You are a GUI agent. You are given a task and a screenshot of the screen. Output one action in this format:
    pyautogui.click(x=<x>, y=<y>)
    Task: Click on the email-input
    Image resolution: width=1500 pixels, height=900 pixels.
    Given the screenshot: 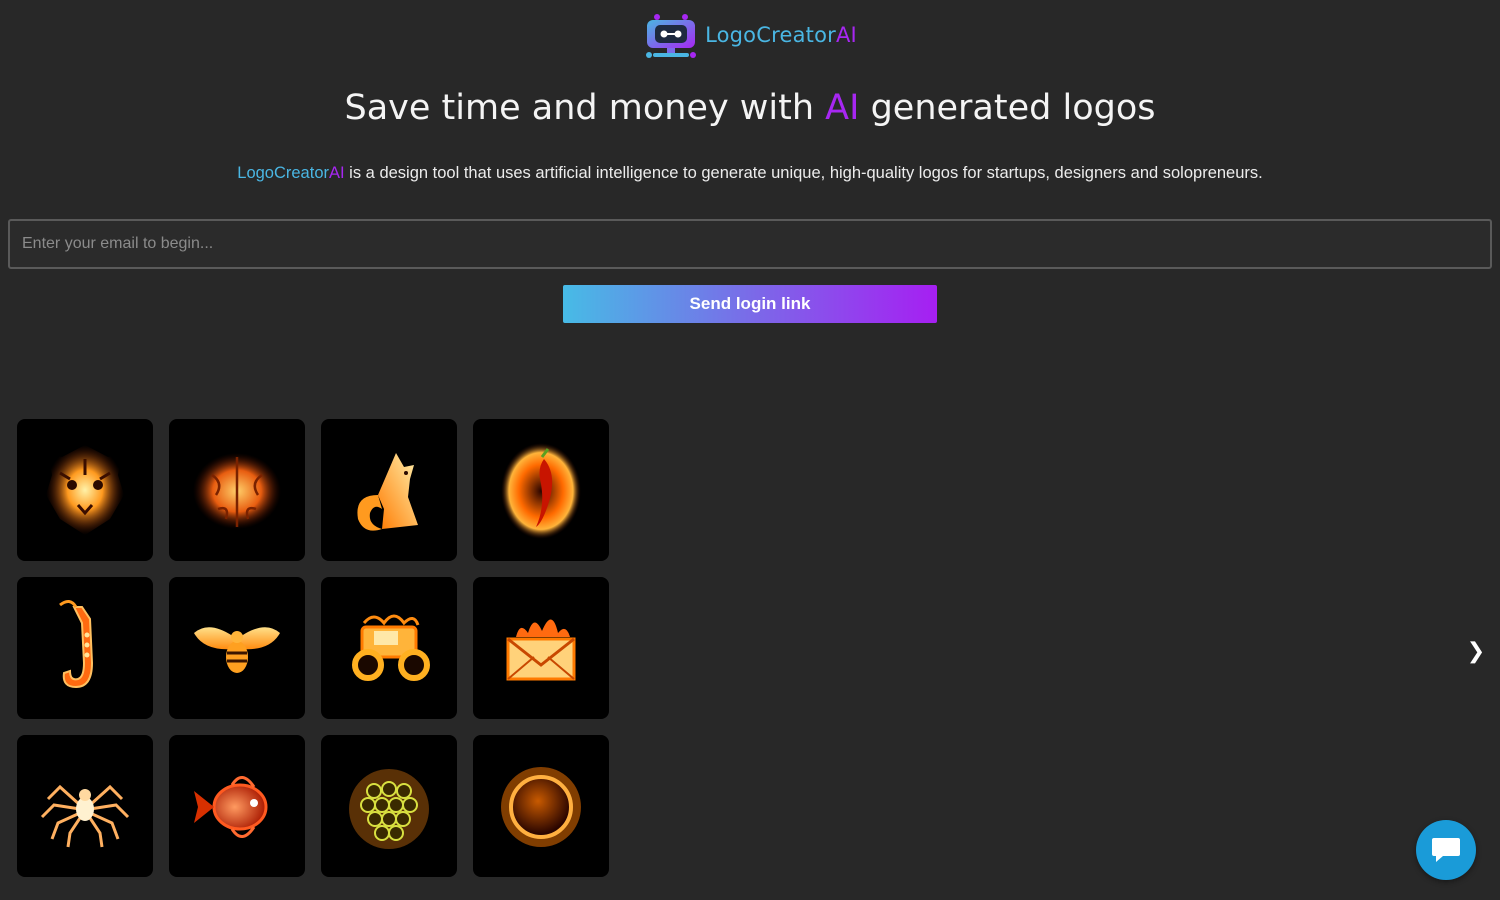 What is the action you would take?
    pyautogui.click(x=750, y=244)
    